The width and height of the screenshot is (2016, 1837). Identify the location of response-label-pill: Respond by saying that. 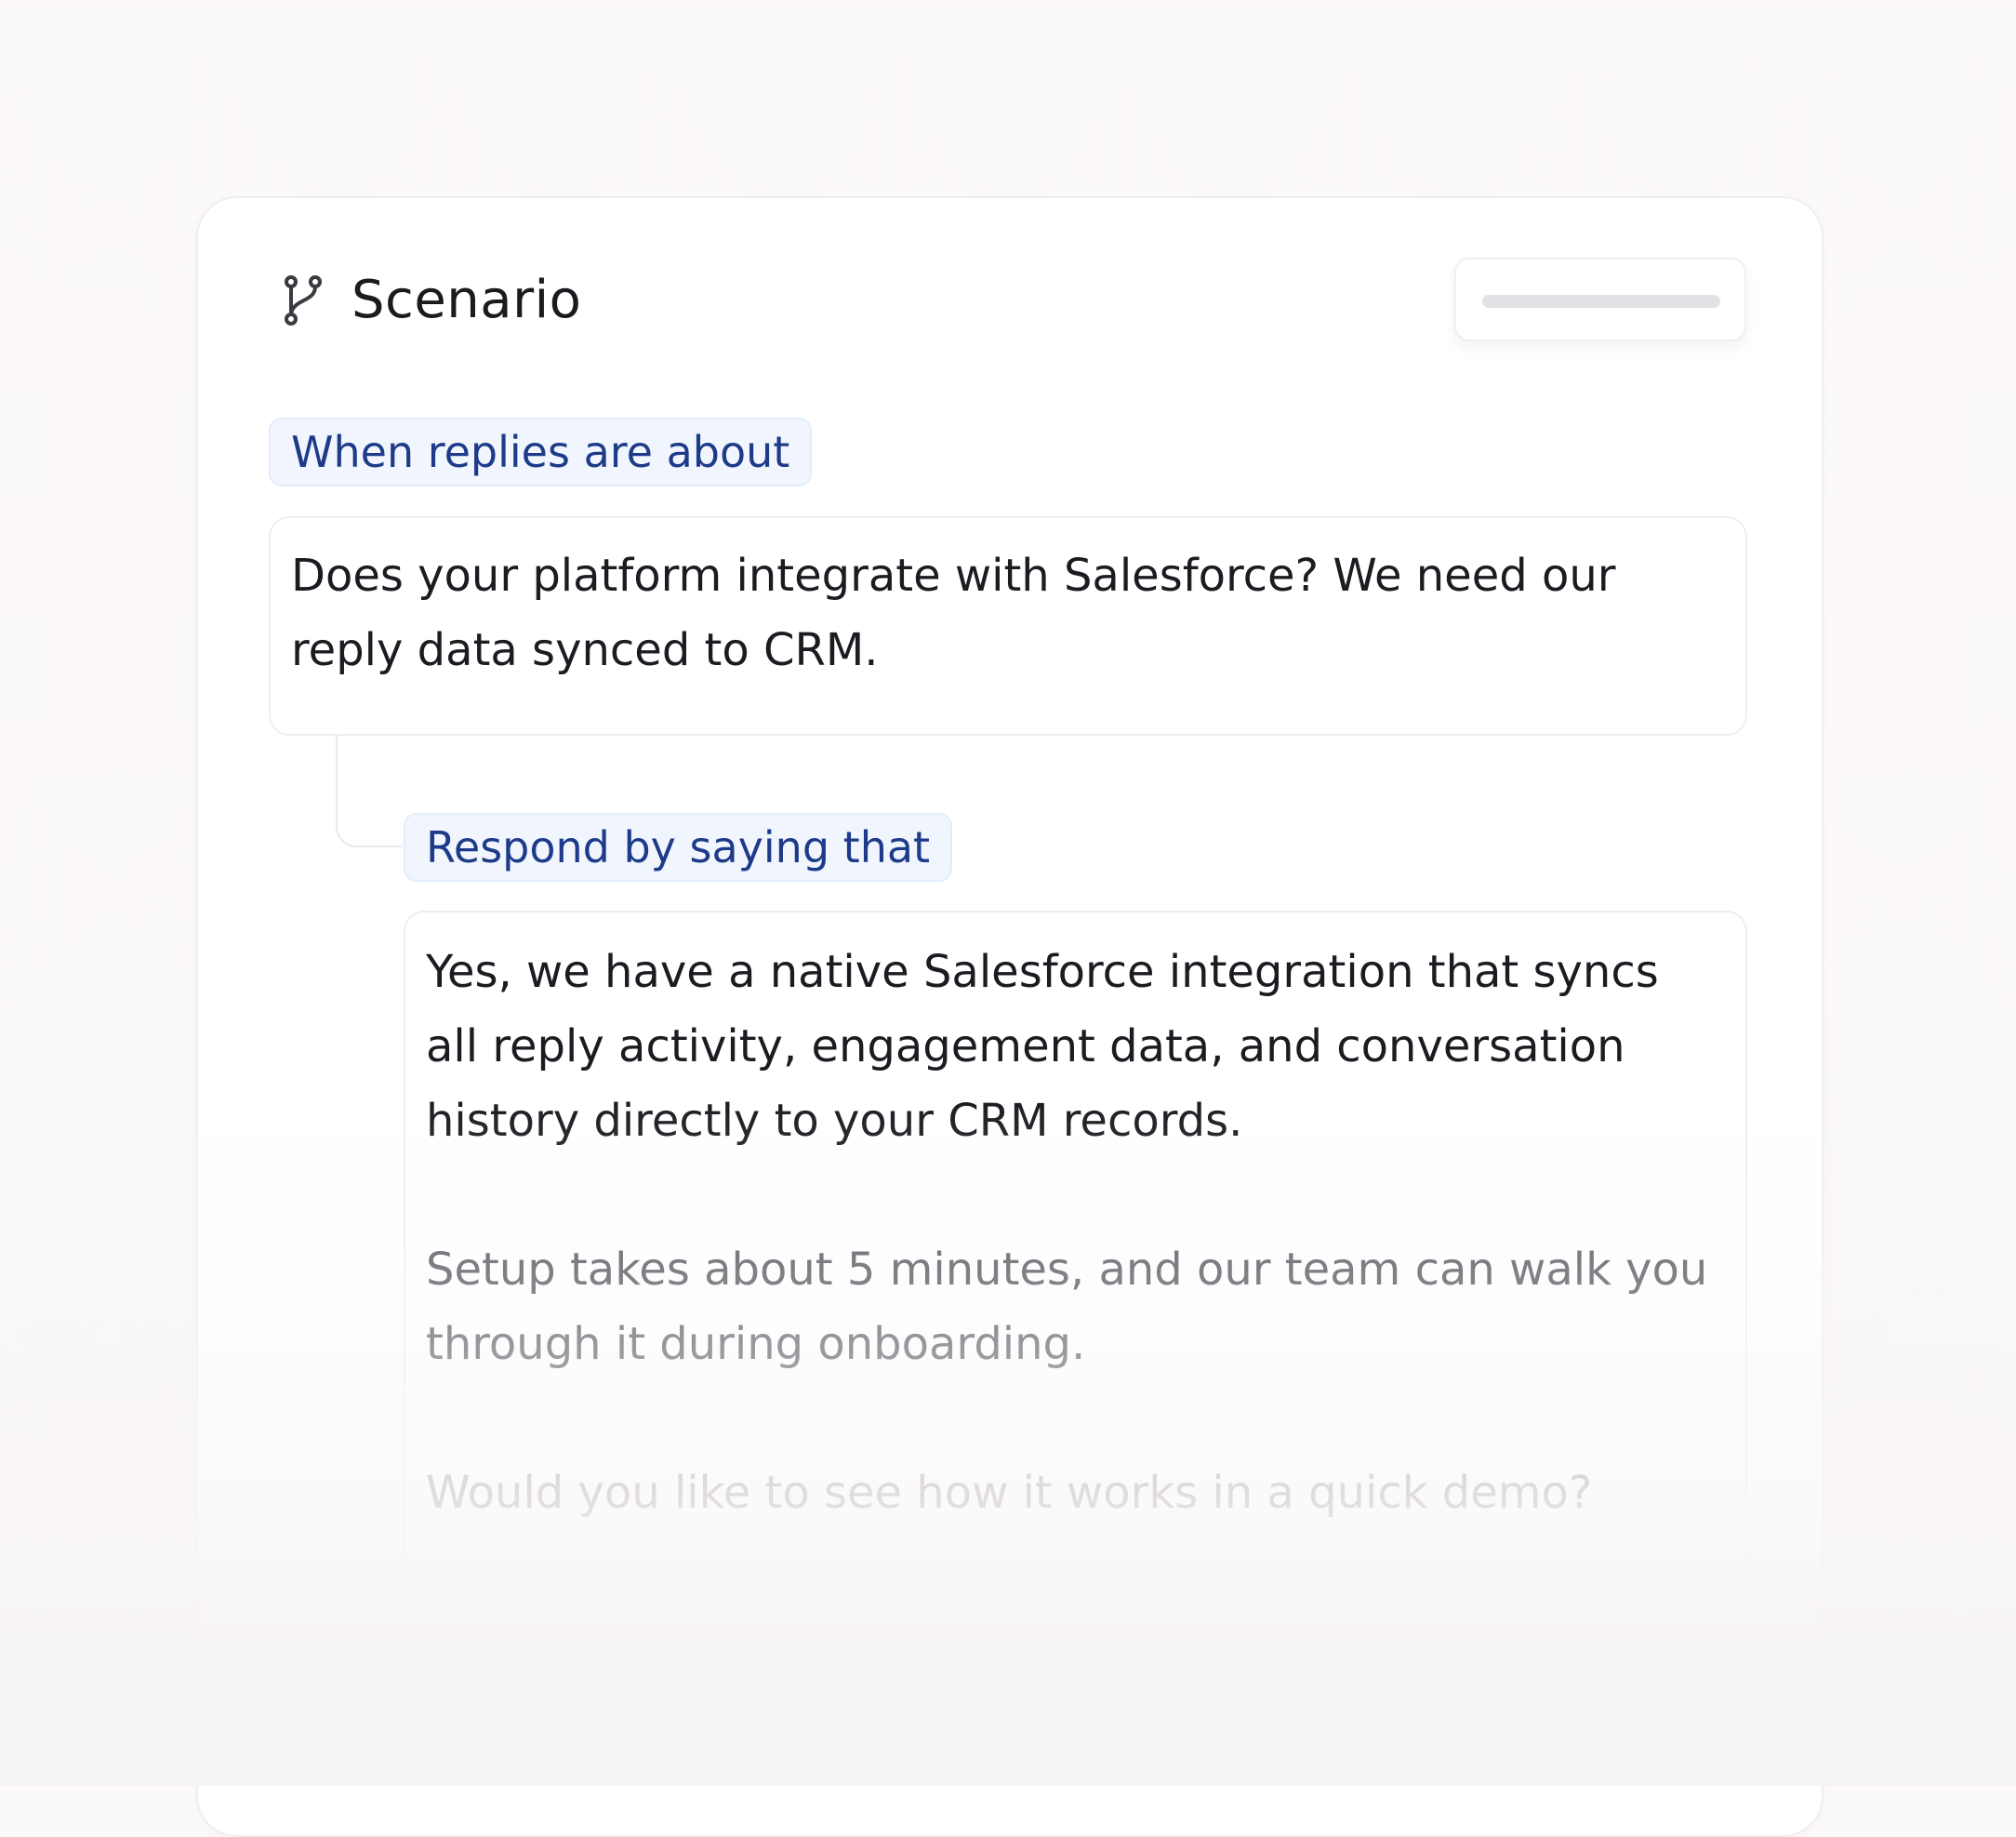
(678, 848).